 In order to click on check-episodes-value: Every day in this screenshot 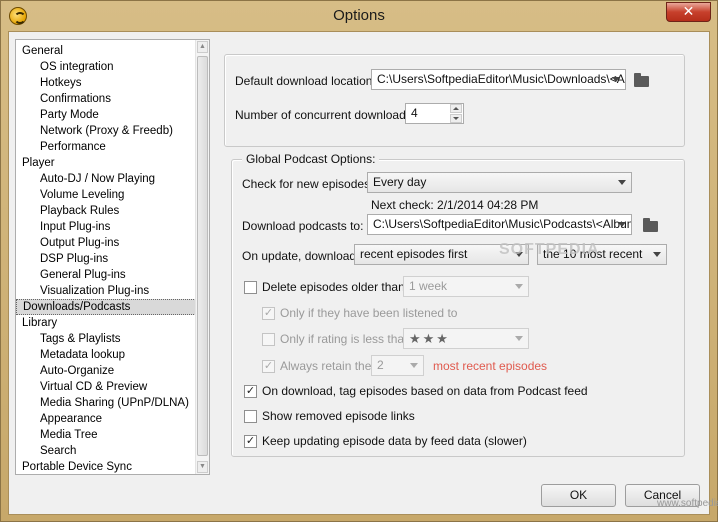, I will do `click(400, 182)`.